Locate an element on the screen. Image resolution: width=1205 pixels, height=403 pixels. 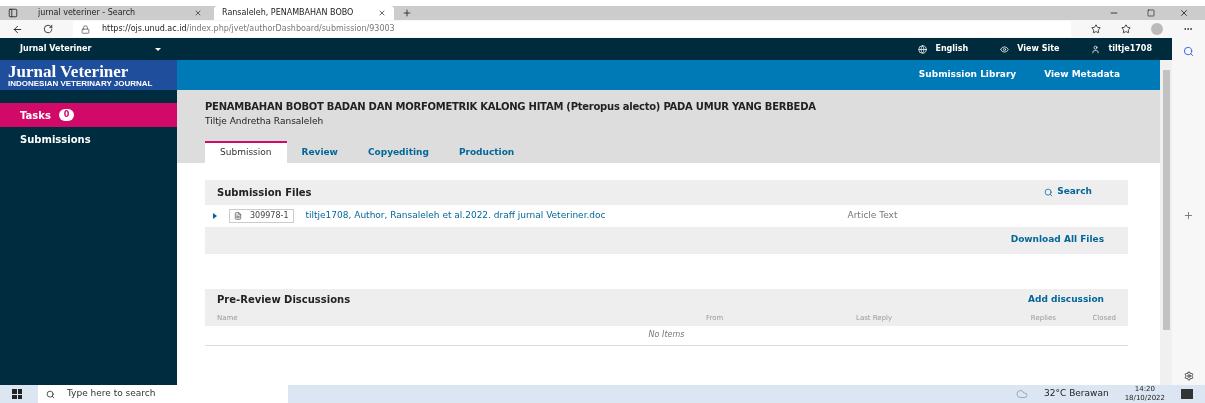
expand-icon is located at coordinates (215, 215).